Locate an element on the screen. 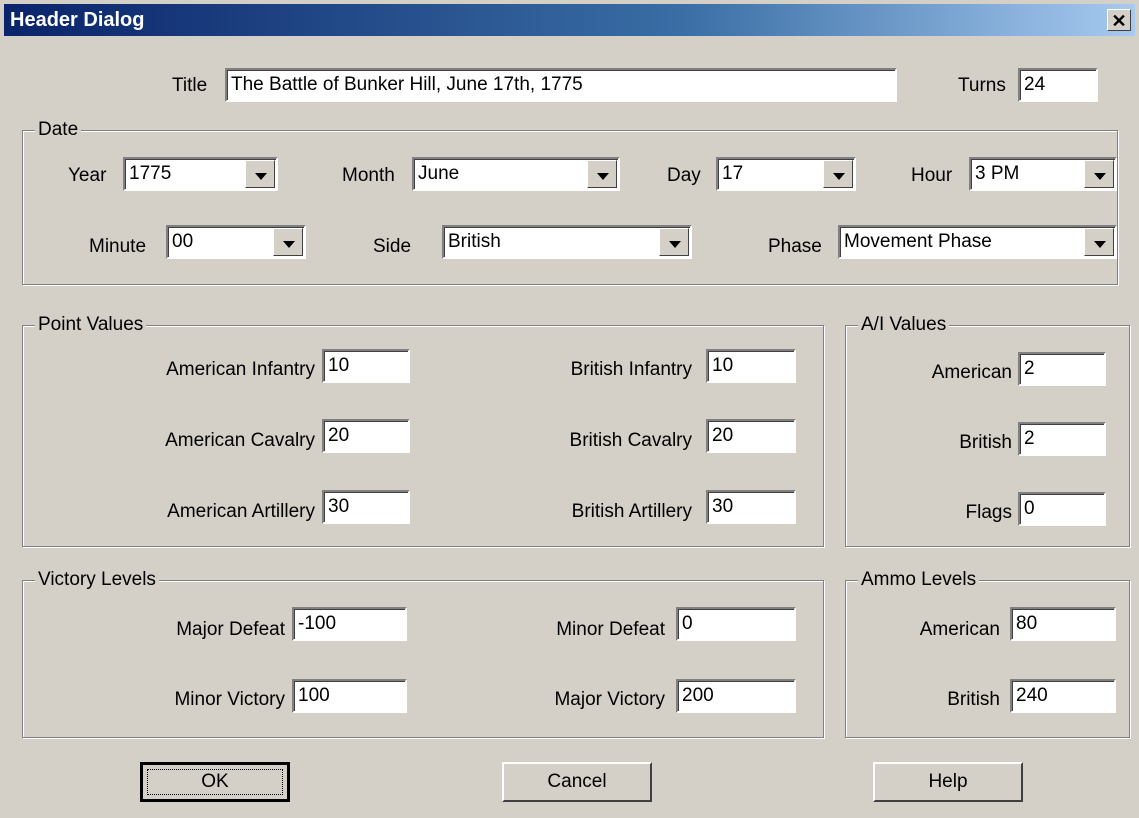  victory-levels-legend: Victory Levels is located at coordinates (97, 580).